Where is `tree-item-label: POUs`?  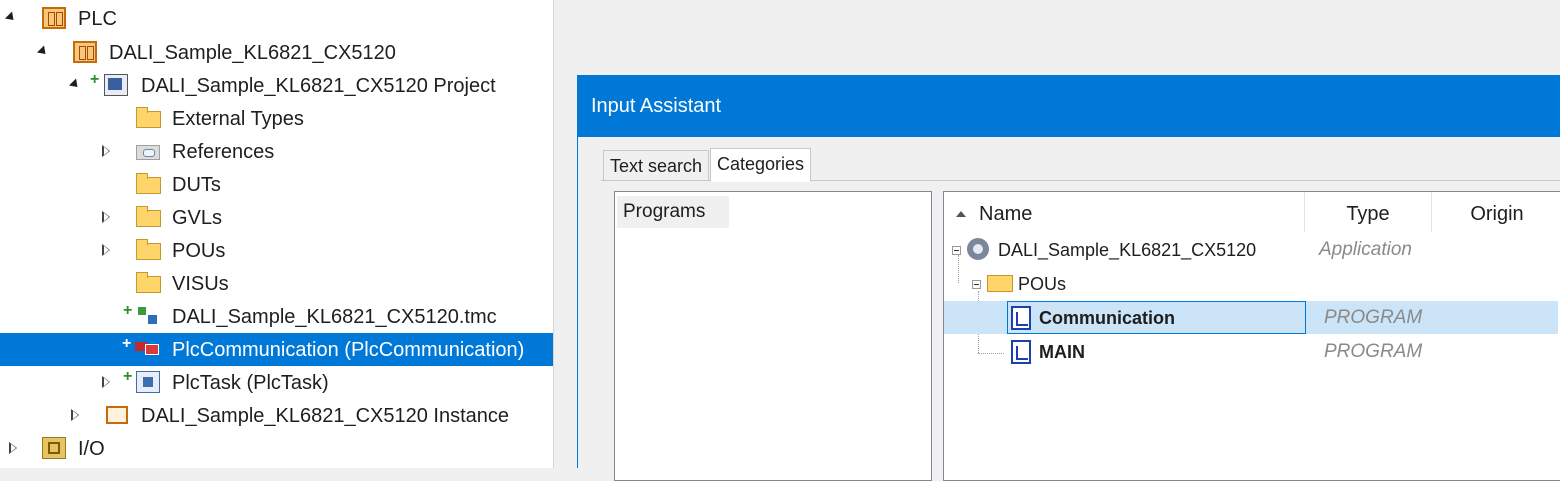 tree-item-label: POUs is located at coordinates (199, 251).